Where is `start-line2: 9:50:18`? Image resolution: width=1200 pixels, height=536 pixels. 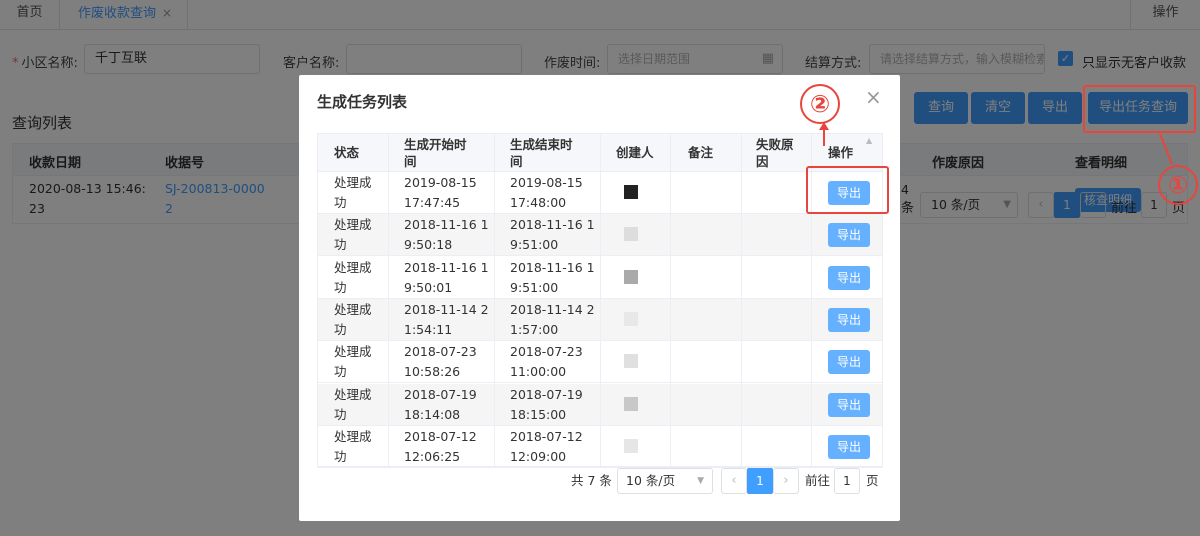
start-line2: 9:50:18 is located at coordinates (428, 245).